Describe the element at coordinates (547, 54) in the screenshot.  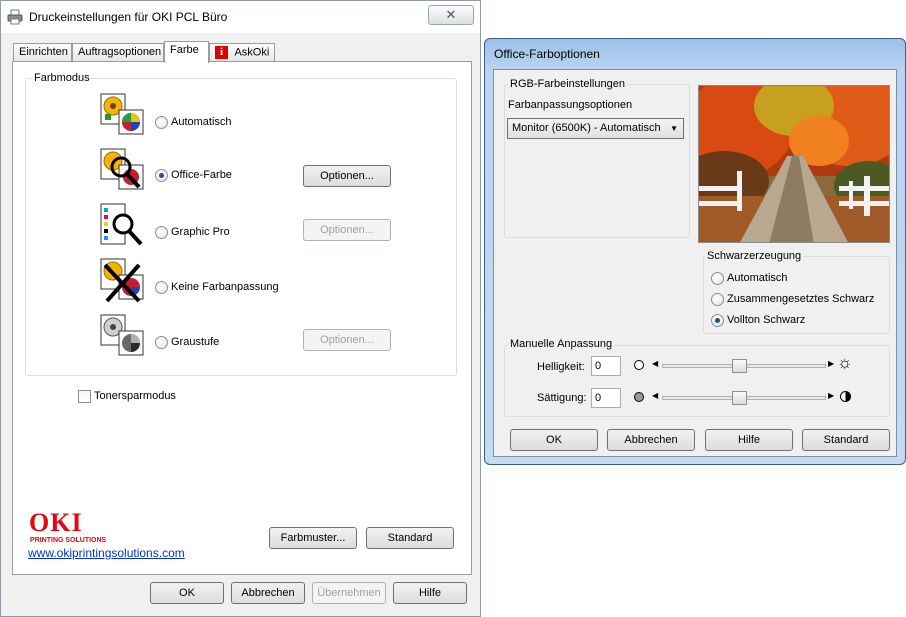
I see `dialog-title: Office-Farboptionen` at that location.